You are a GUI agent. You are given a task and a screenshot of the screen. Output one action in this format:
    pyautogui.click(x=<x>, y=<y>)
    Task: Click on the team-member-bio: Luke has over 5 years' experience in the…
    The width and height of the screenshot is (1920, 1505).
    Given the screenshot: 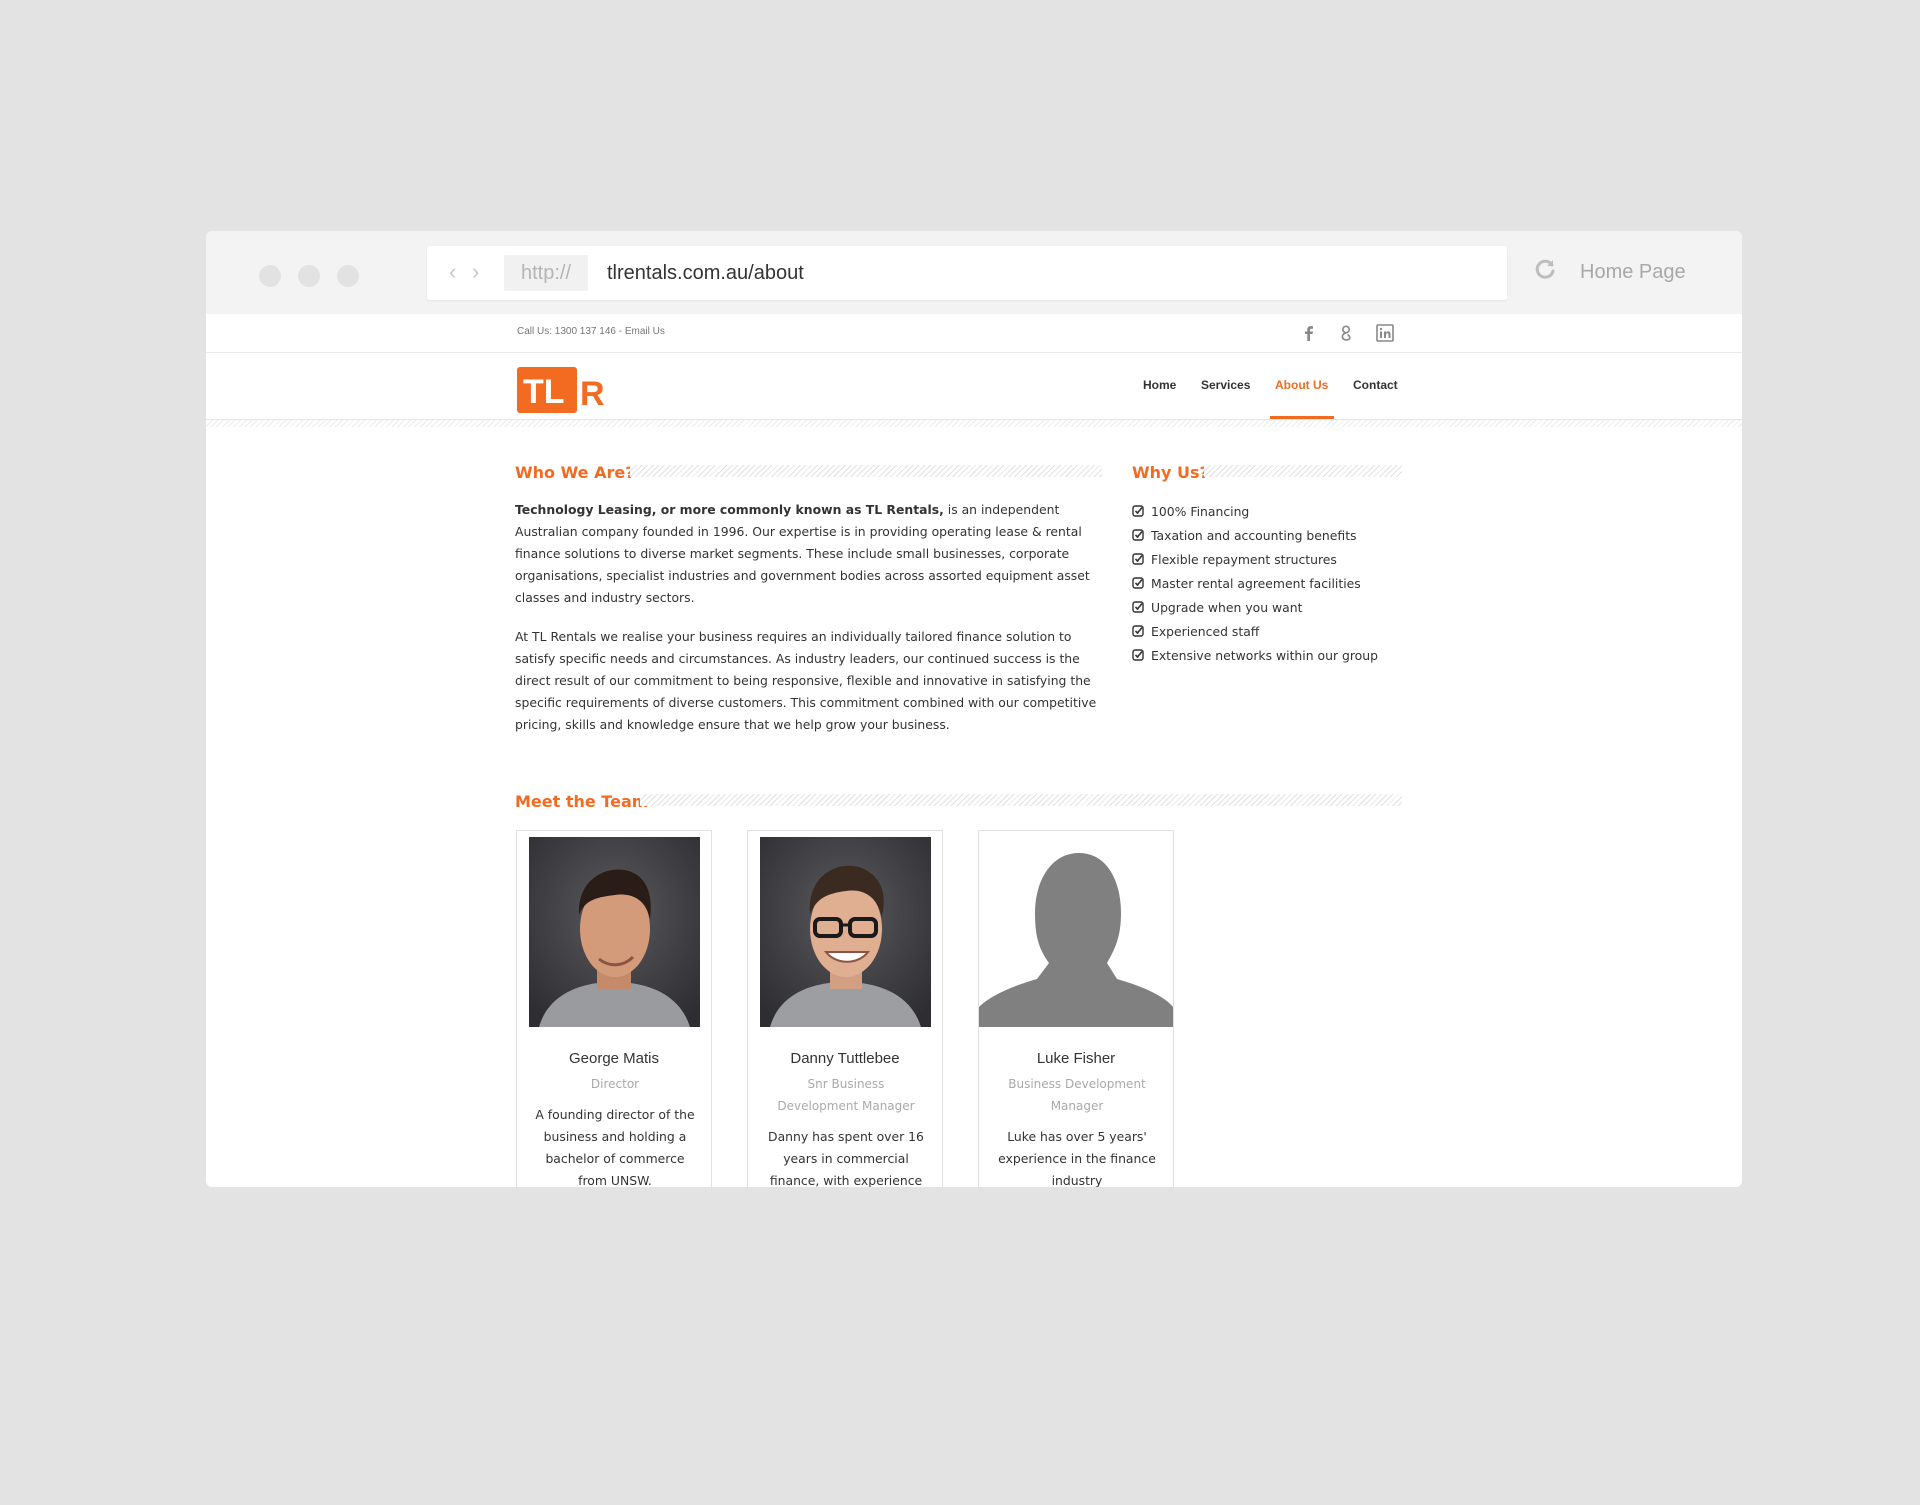 What is the action you would take?
    pyautogui.click(x=1077, y=1158)
    